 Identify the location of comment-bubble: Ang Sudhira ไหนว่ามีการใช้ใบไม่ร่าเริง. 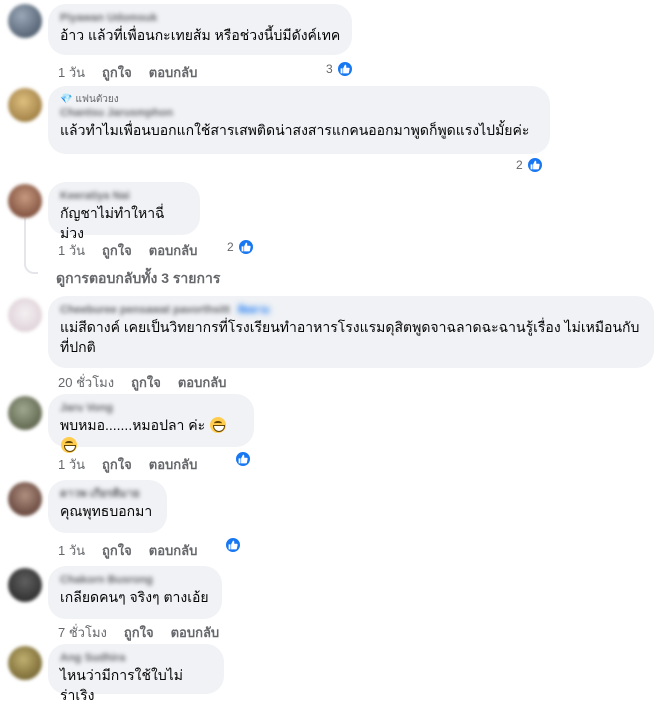
(136, 673).